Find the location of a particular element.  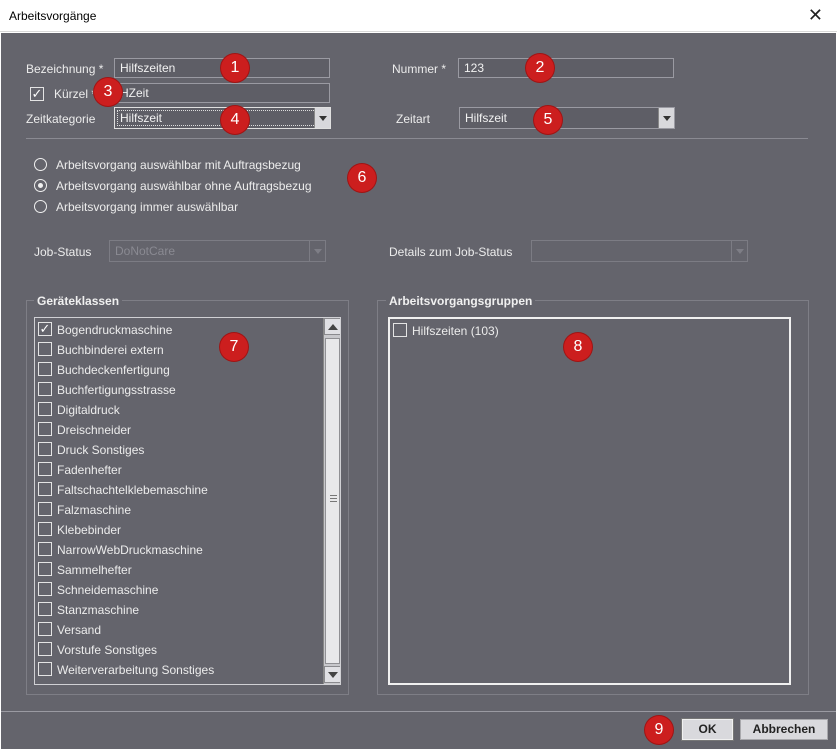

list-item-label: Hilfszeiten (103) is located at coordinates (455, 331).